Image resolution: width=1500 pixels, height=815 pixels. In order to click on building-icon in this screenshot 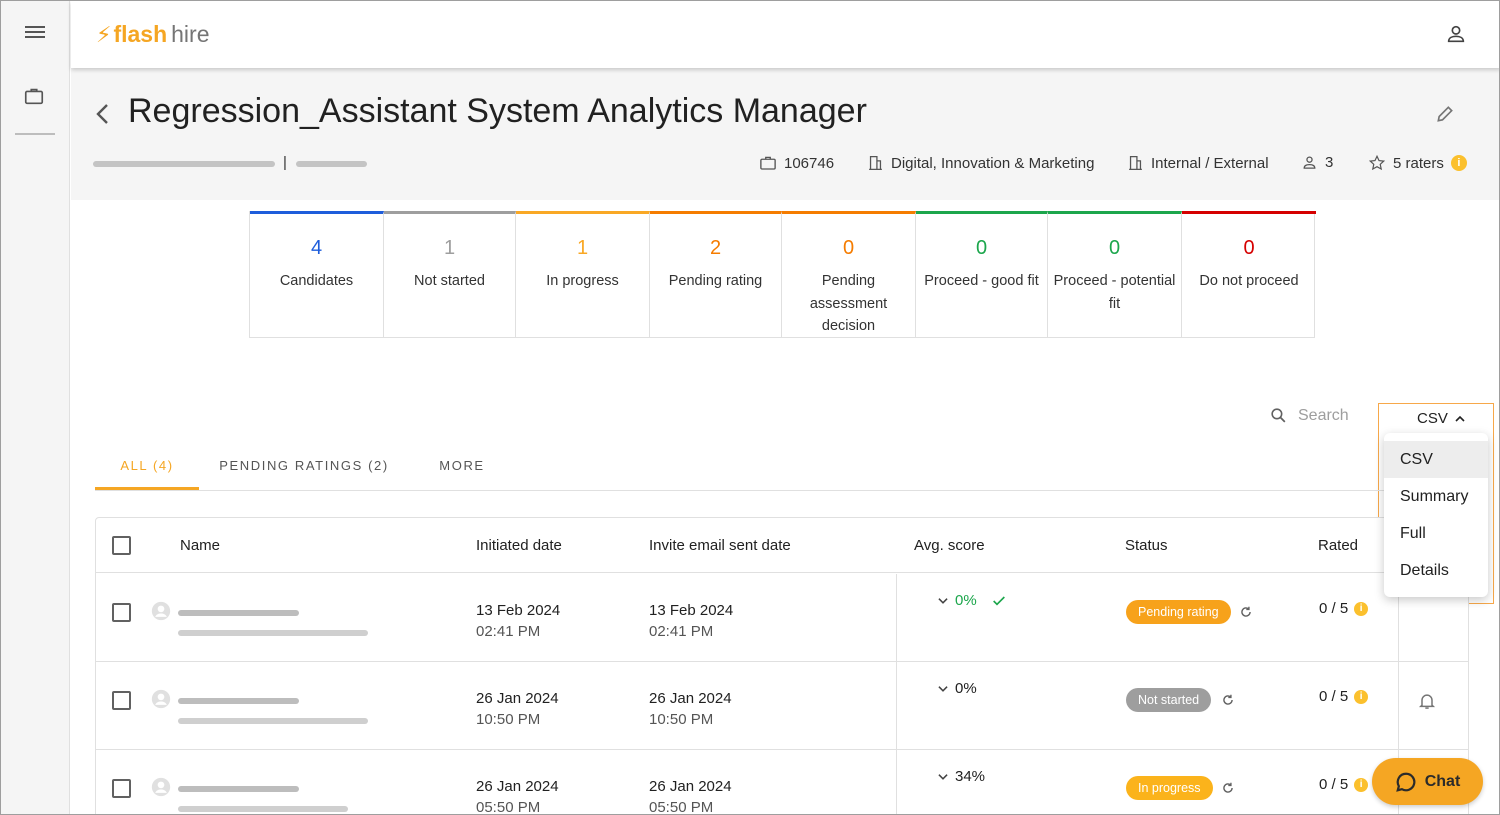, I will do `click(875, 163)`.